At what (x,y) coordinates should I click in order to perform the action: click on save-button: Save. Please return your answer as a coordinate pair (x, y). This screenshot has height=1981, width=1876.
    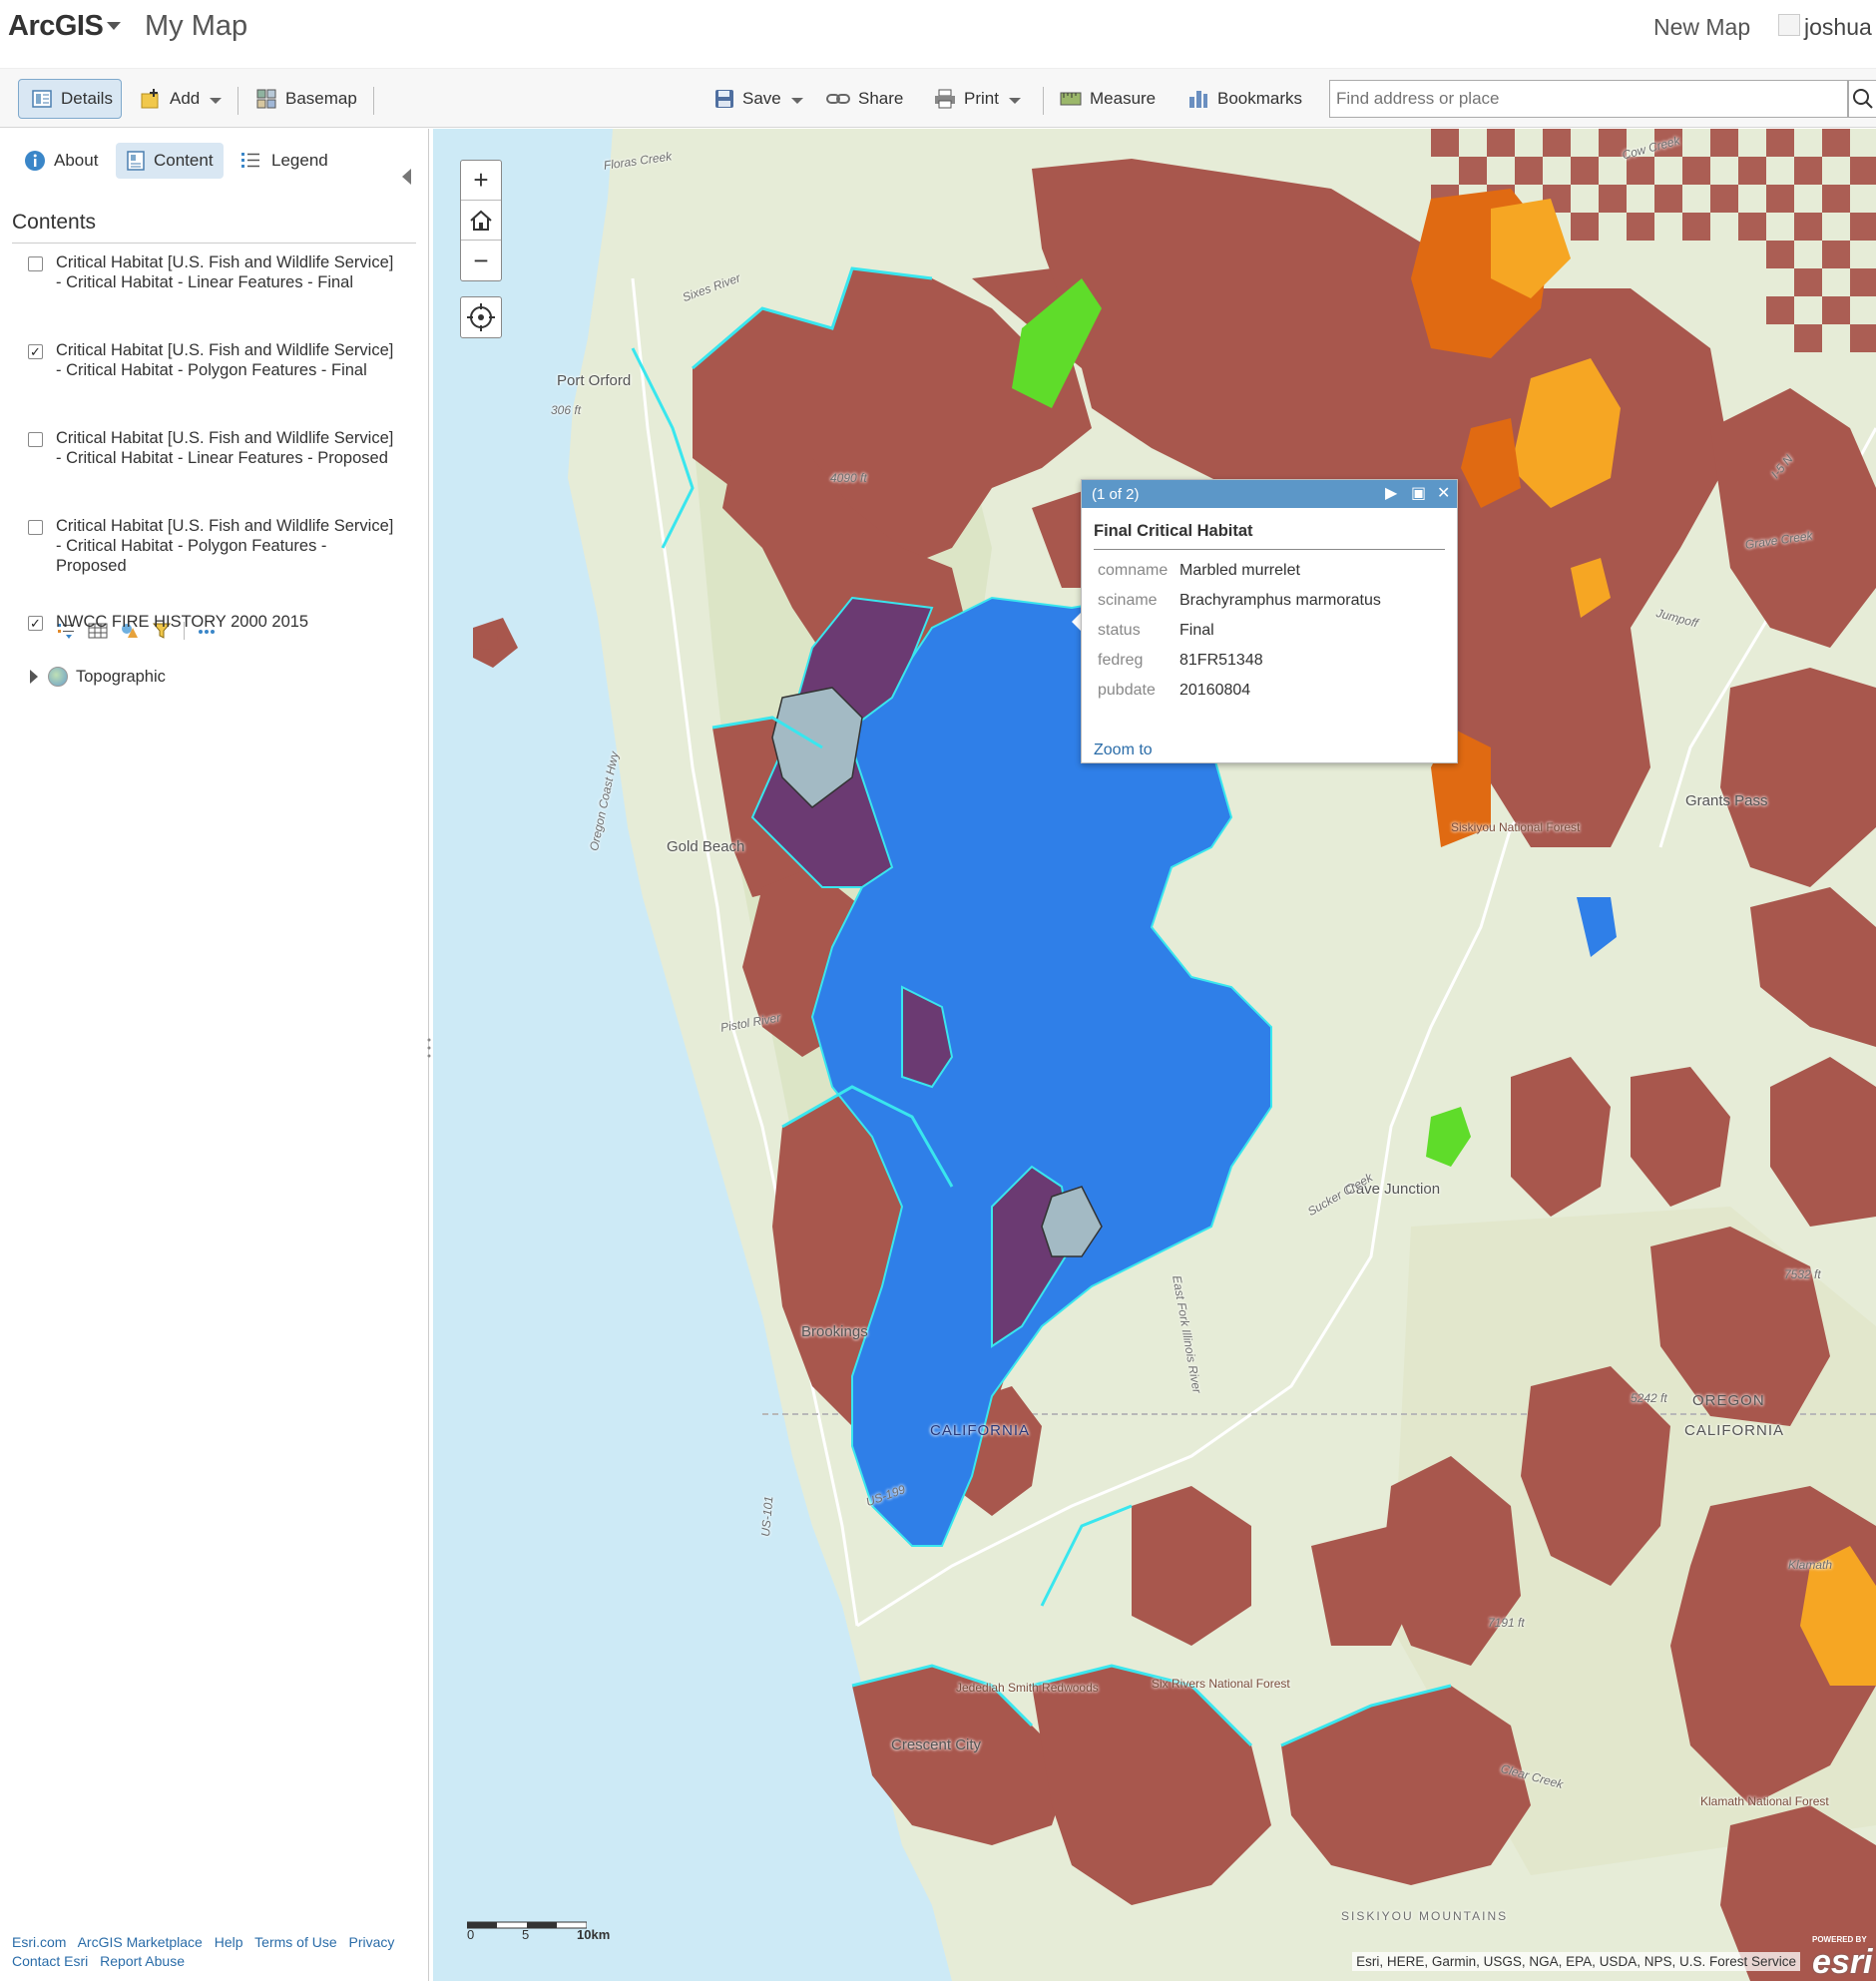
    Looking at the image, I should click on (758, 99).